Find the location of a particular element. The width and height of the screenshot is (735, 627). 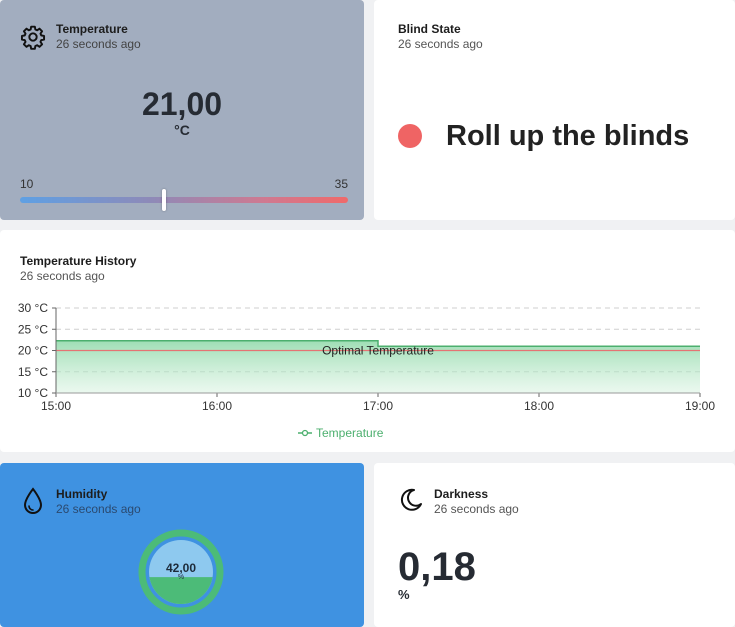

temperature-slider-thumb is located at coordinates (164, 200).